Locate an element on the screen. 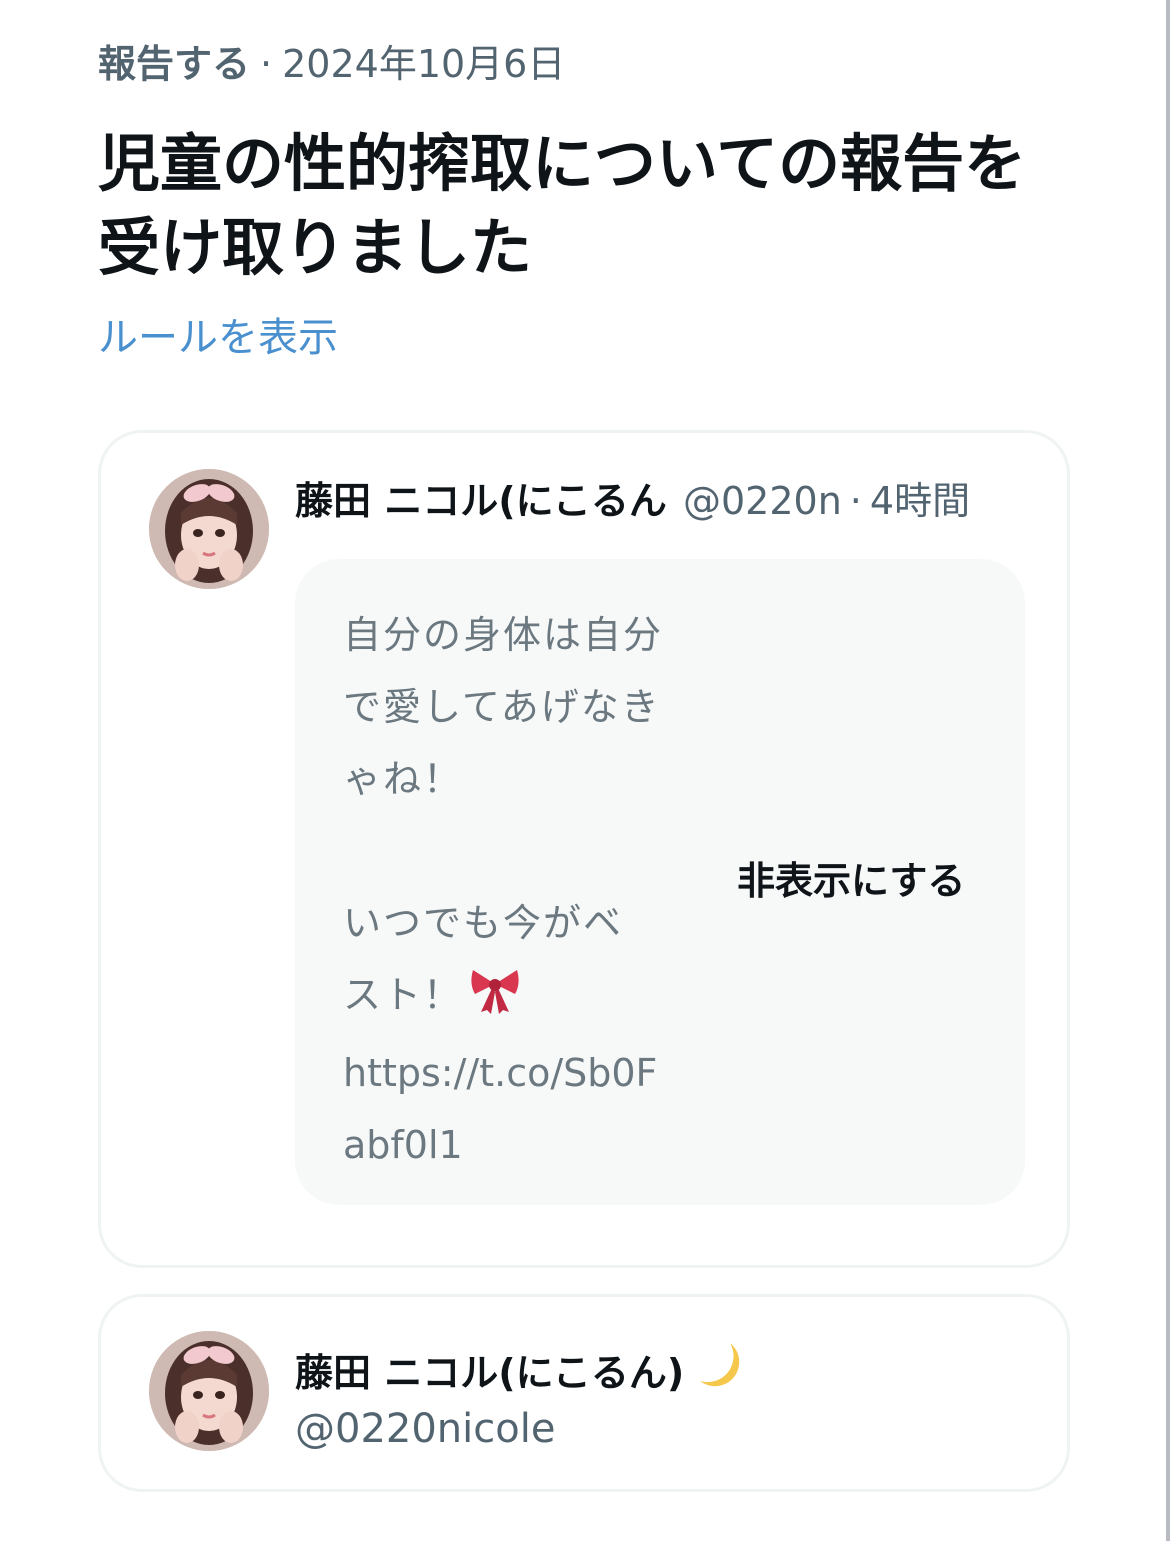 This screenshot has height=1541, width=1170. account-handle: @0220nicole is located at coordinates (425, 1429).